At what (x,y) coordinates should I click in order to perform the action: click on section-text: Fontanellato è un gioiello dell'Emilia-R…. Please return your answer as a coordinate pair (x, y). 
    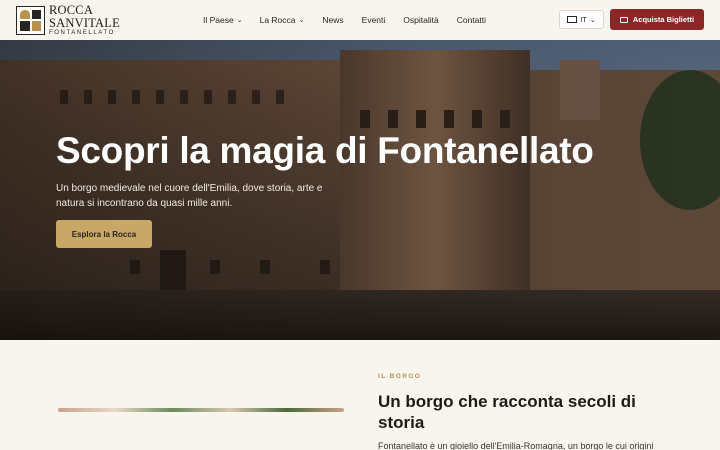
    Looking at the image, I should click on (516, 445).